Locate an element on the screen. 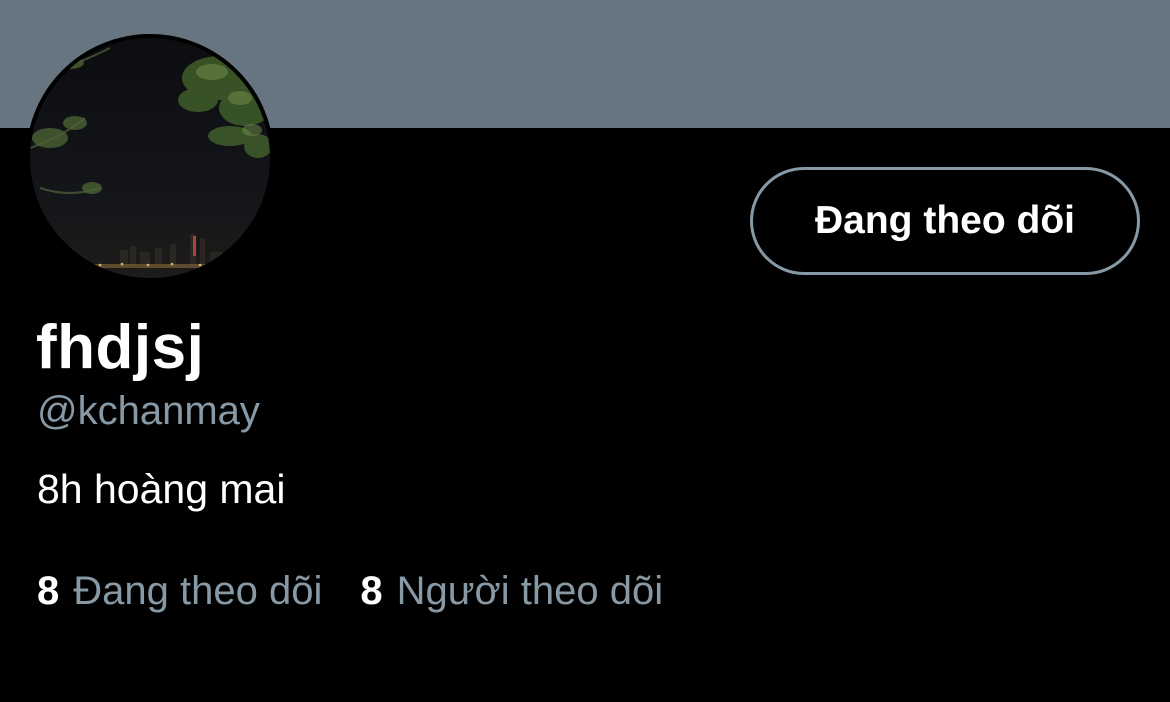 The width and height of the screenshot is (1170, 702). profile-bio: 8h hoàng mai is located at coordinates (161, 489).